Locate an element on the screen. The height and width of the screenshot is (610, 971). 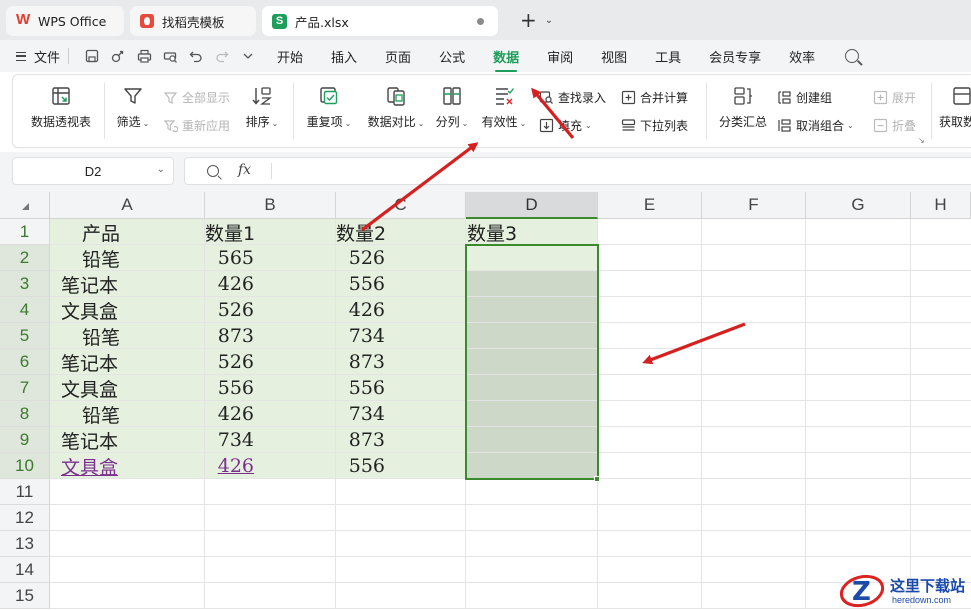
unsaved-dot-icon is located at coordinates (480, 21).